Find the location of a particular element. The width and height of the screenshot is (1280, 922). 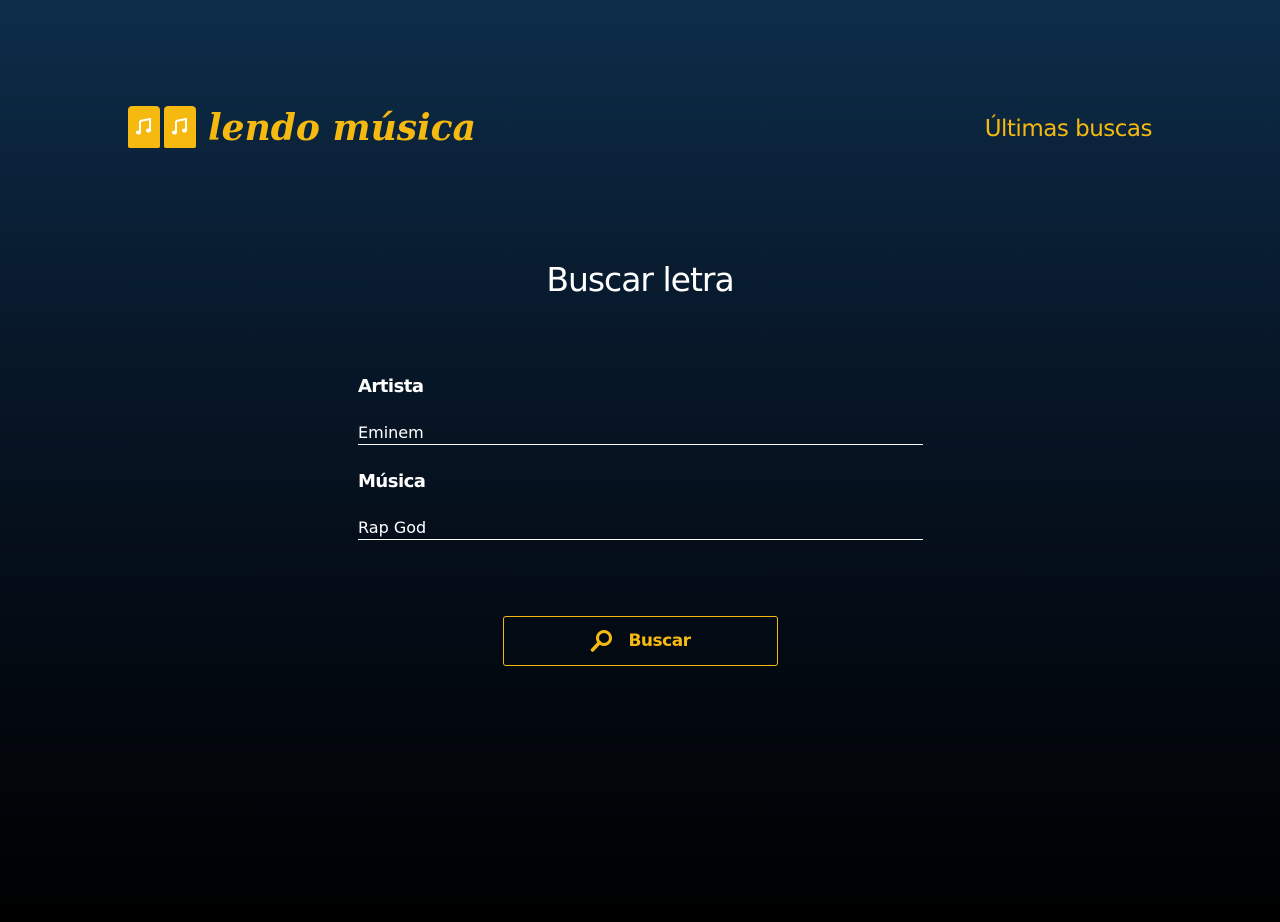

logo: lendo música is located at coordinates (302, 127).